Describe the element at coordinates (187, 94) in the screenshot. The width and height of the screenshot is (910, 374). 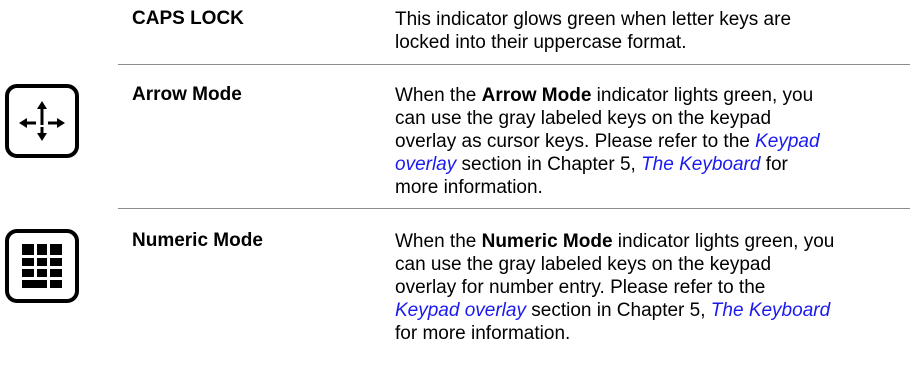
I see `arrow-mode-term: Arrow Mode` at that location.